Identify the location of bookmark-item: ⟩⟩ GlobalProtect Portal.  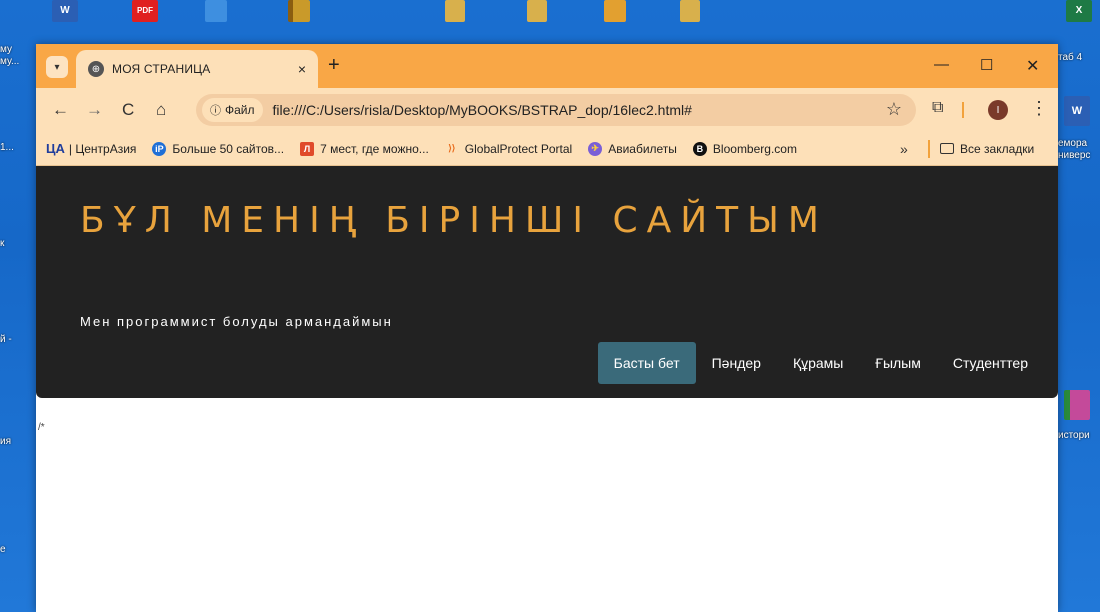
(508, 149).